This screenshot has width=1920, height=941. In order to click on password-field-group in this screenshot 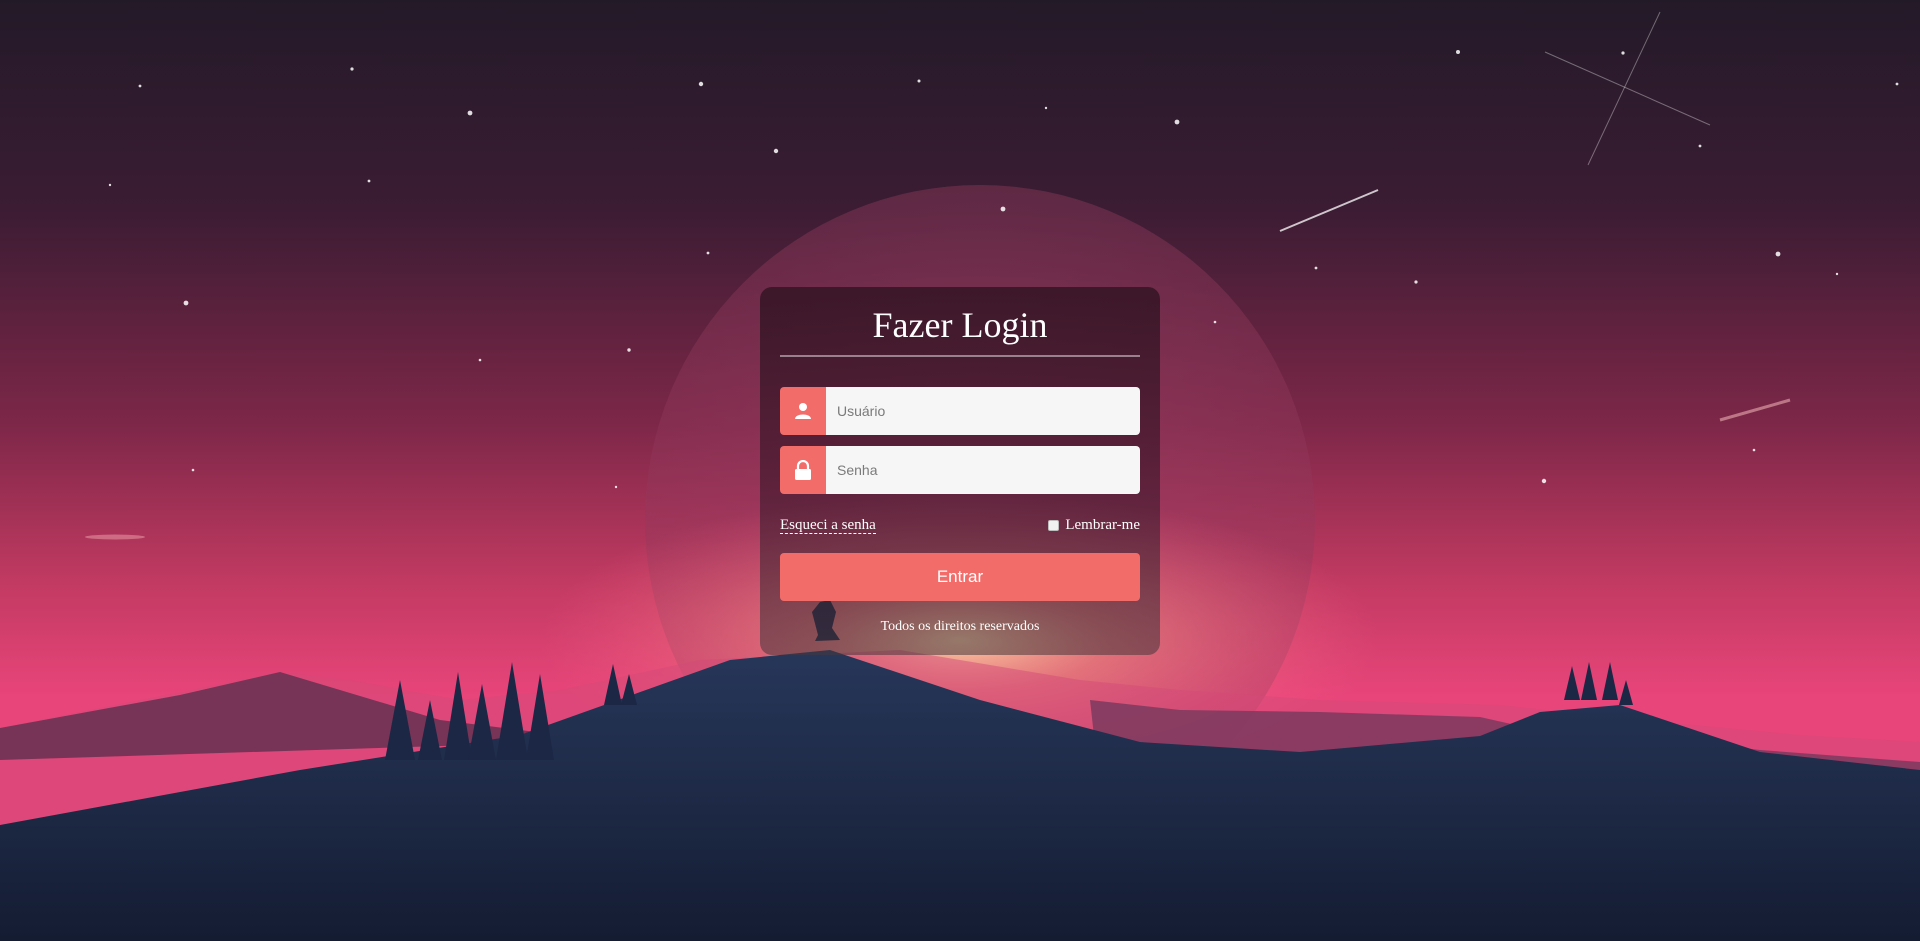, I will do `click(960, 470)`.